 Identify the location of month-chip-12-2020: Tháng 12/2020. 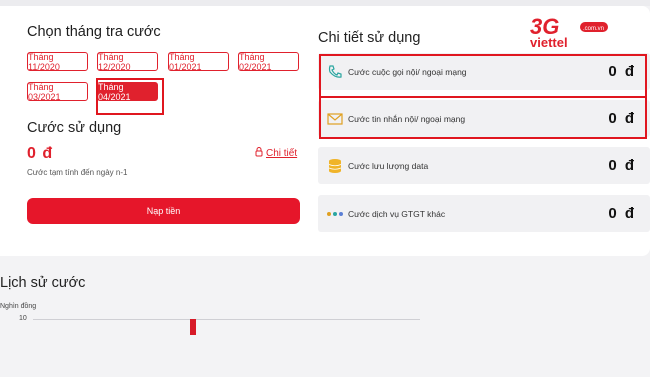
(127, 62).